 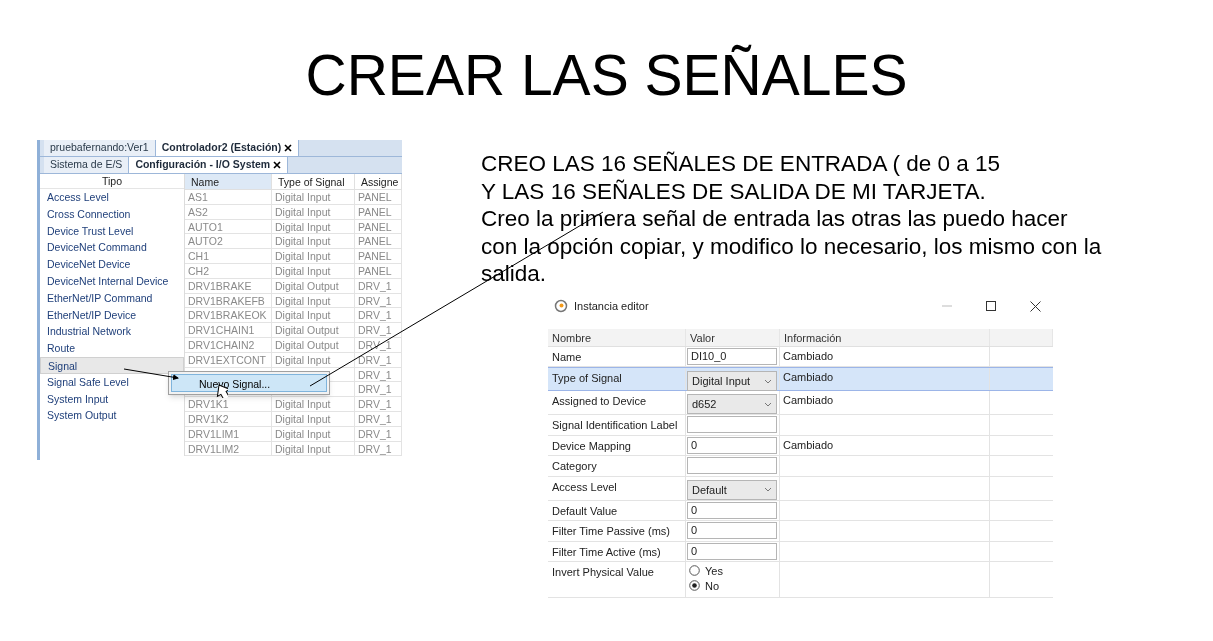 I want to click on column-header: Valor, so click(x=702, y=337).